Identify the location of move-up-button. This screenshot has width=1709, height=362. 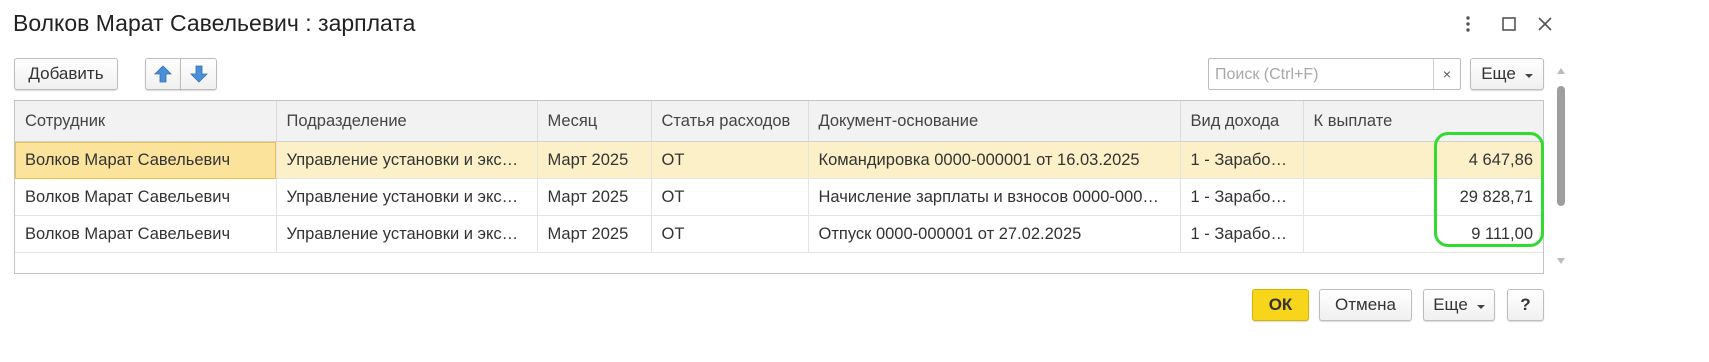
(163, 74).